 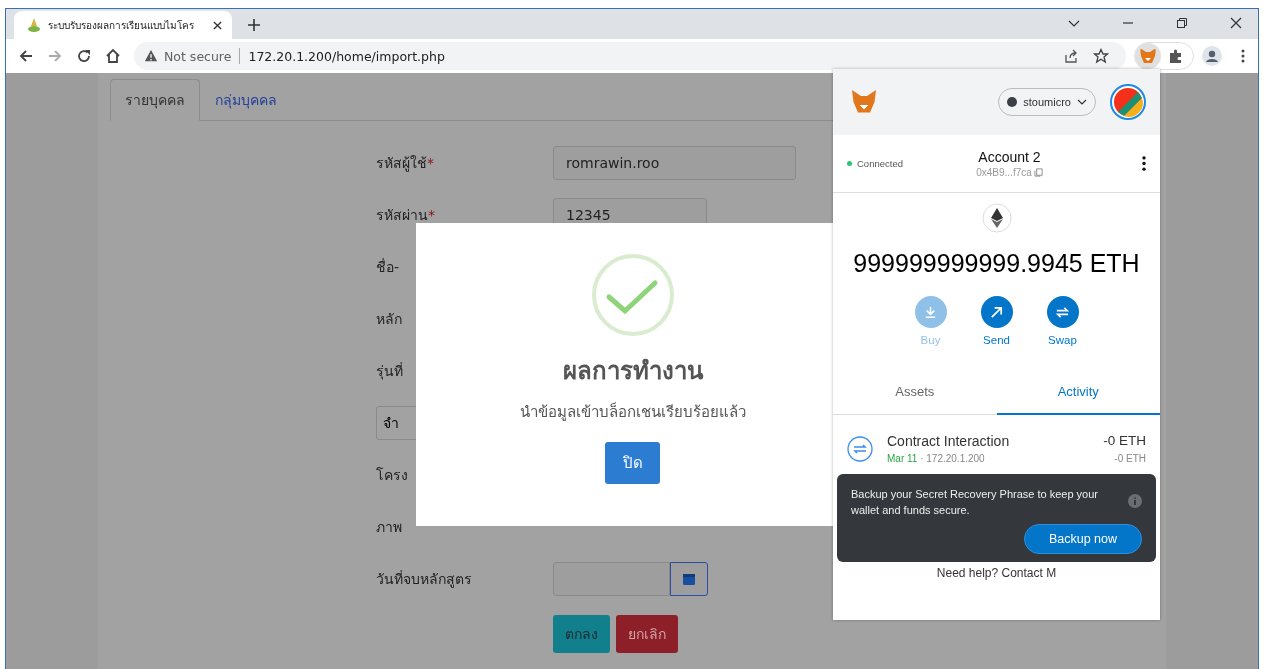 What do you see at coordinates (632, 295) in the screenshot?
I see `checkmark-icon` at bounding box center [632, 295].